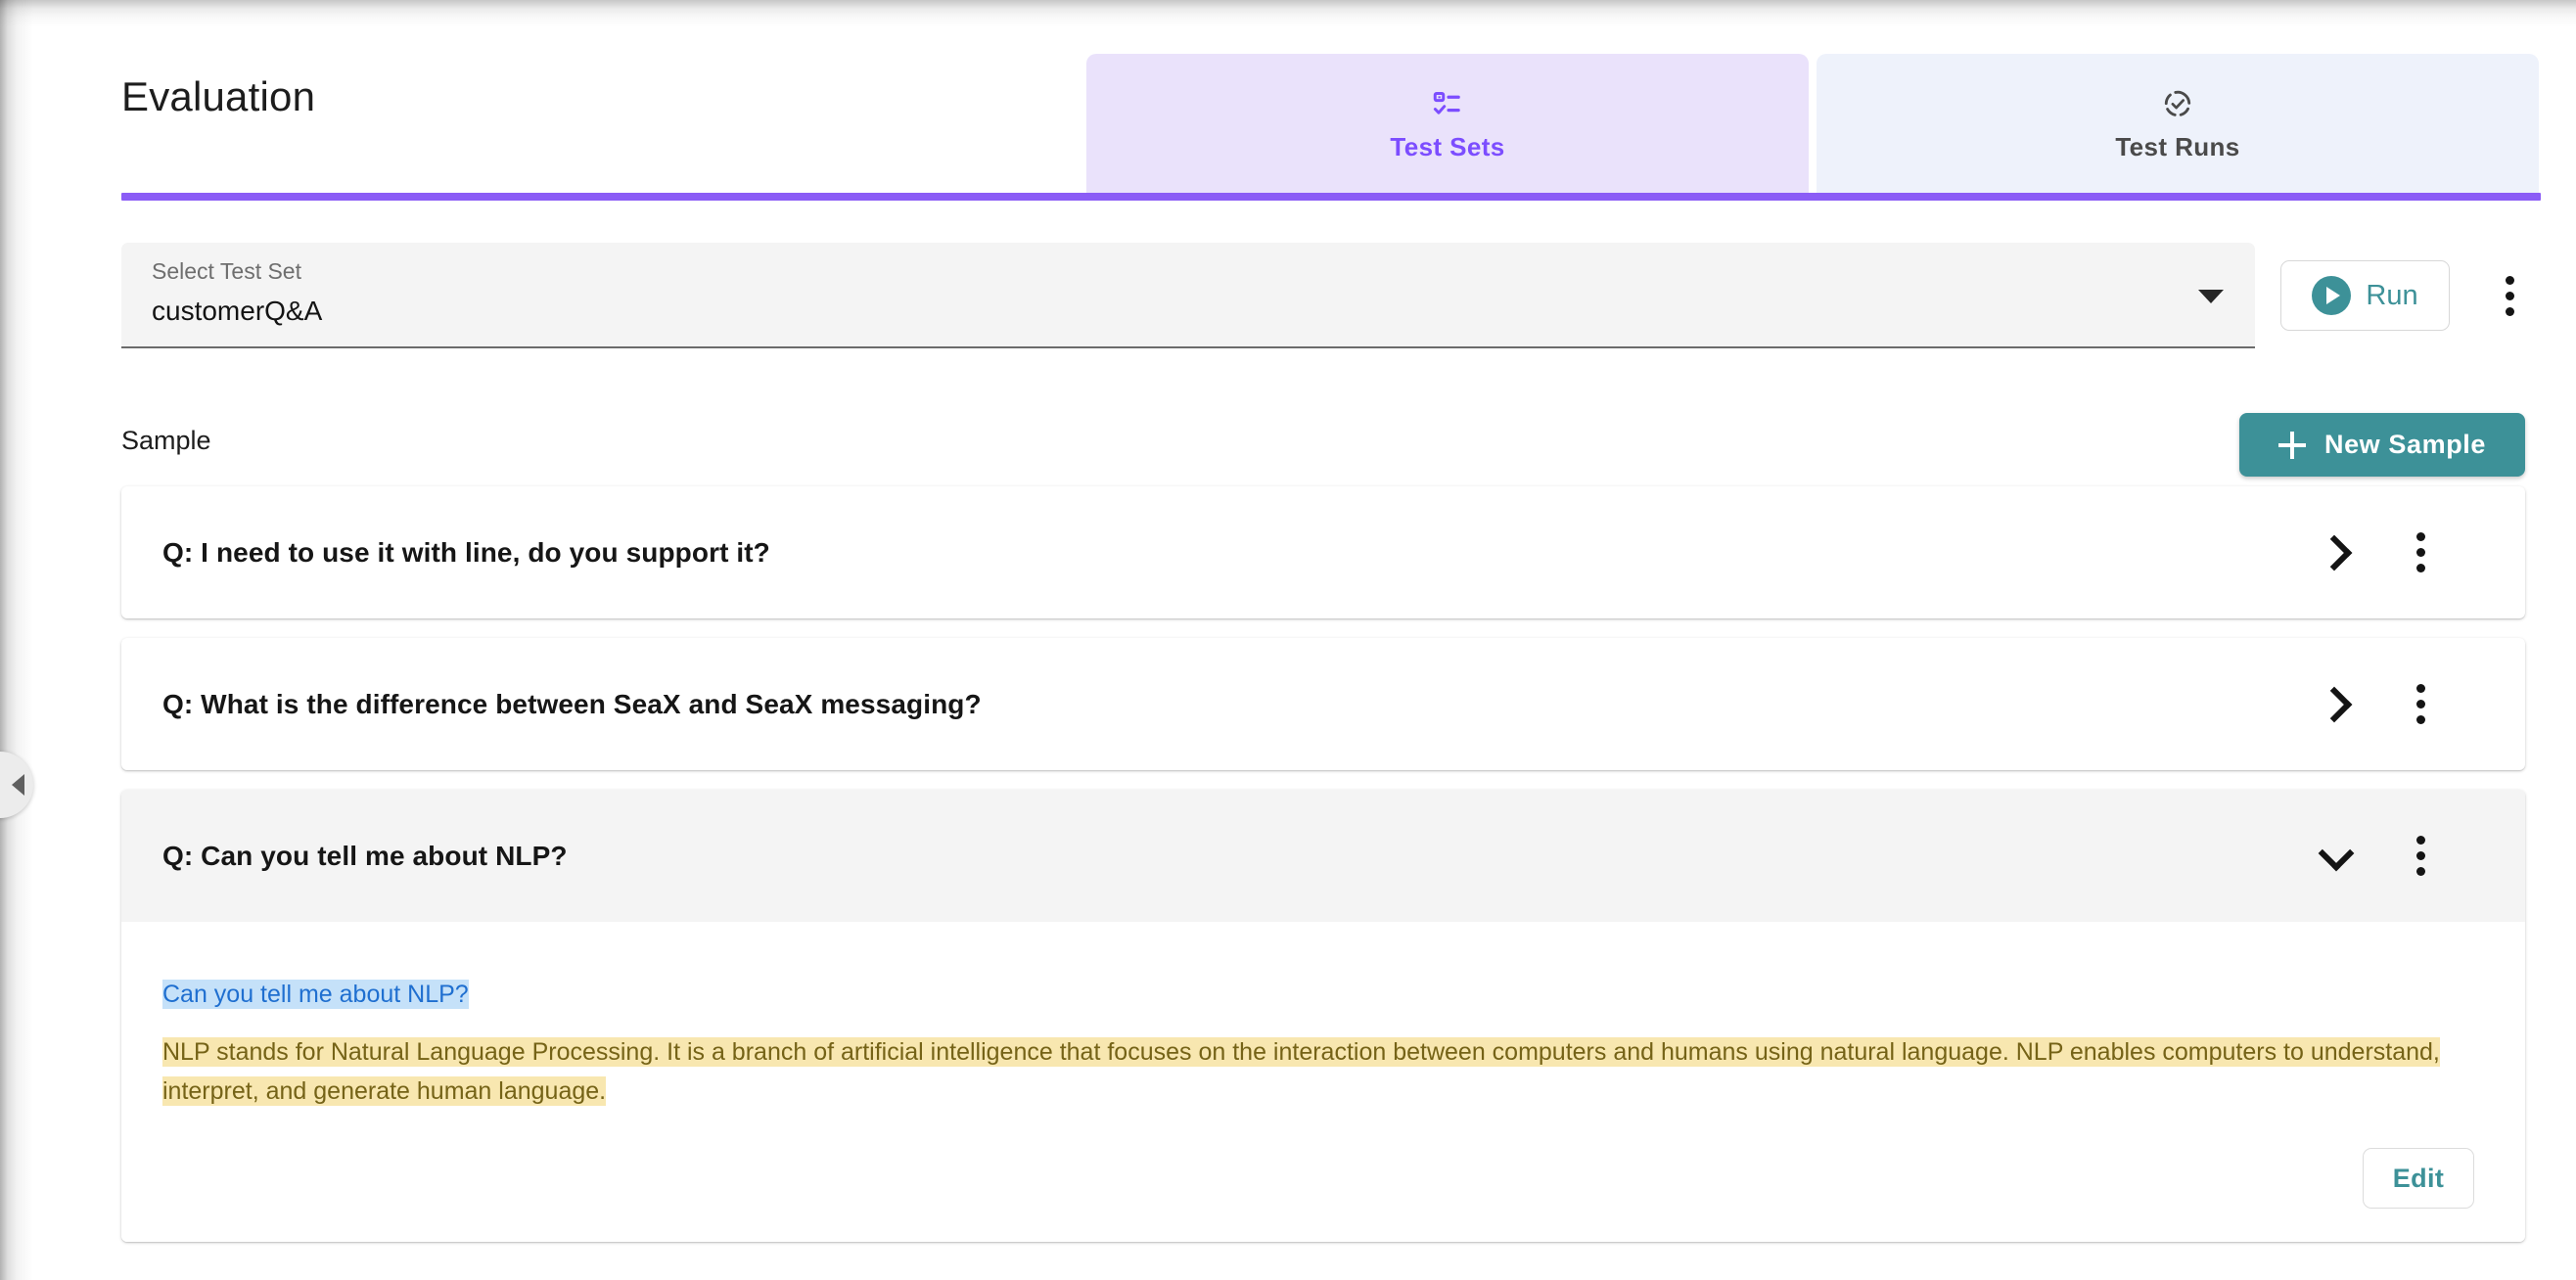 Image resolution: width=2576 pixels, height=1280 pixels. Describe the element at coordinates (365, 855) in the screenshot. I see `sample-question: Q: Can you tell me about NLP?` at that location.